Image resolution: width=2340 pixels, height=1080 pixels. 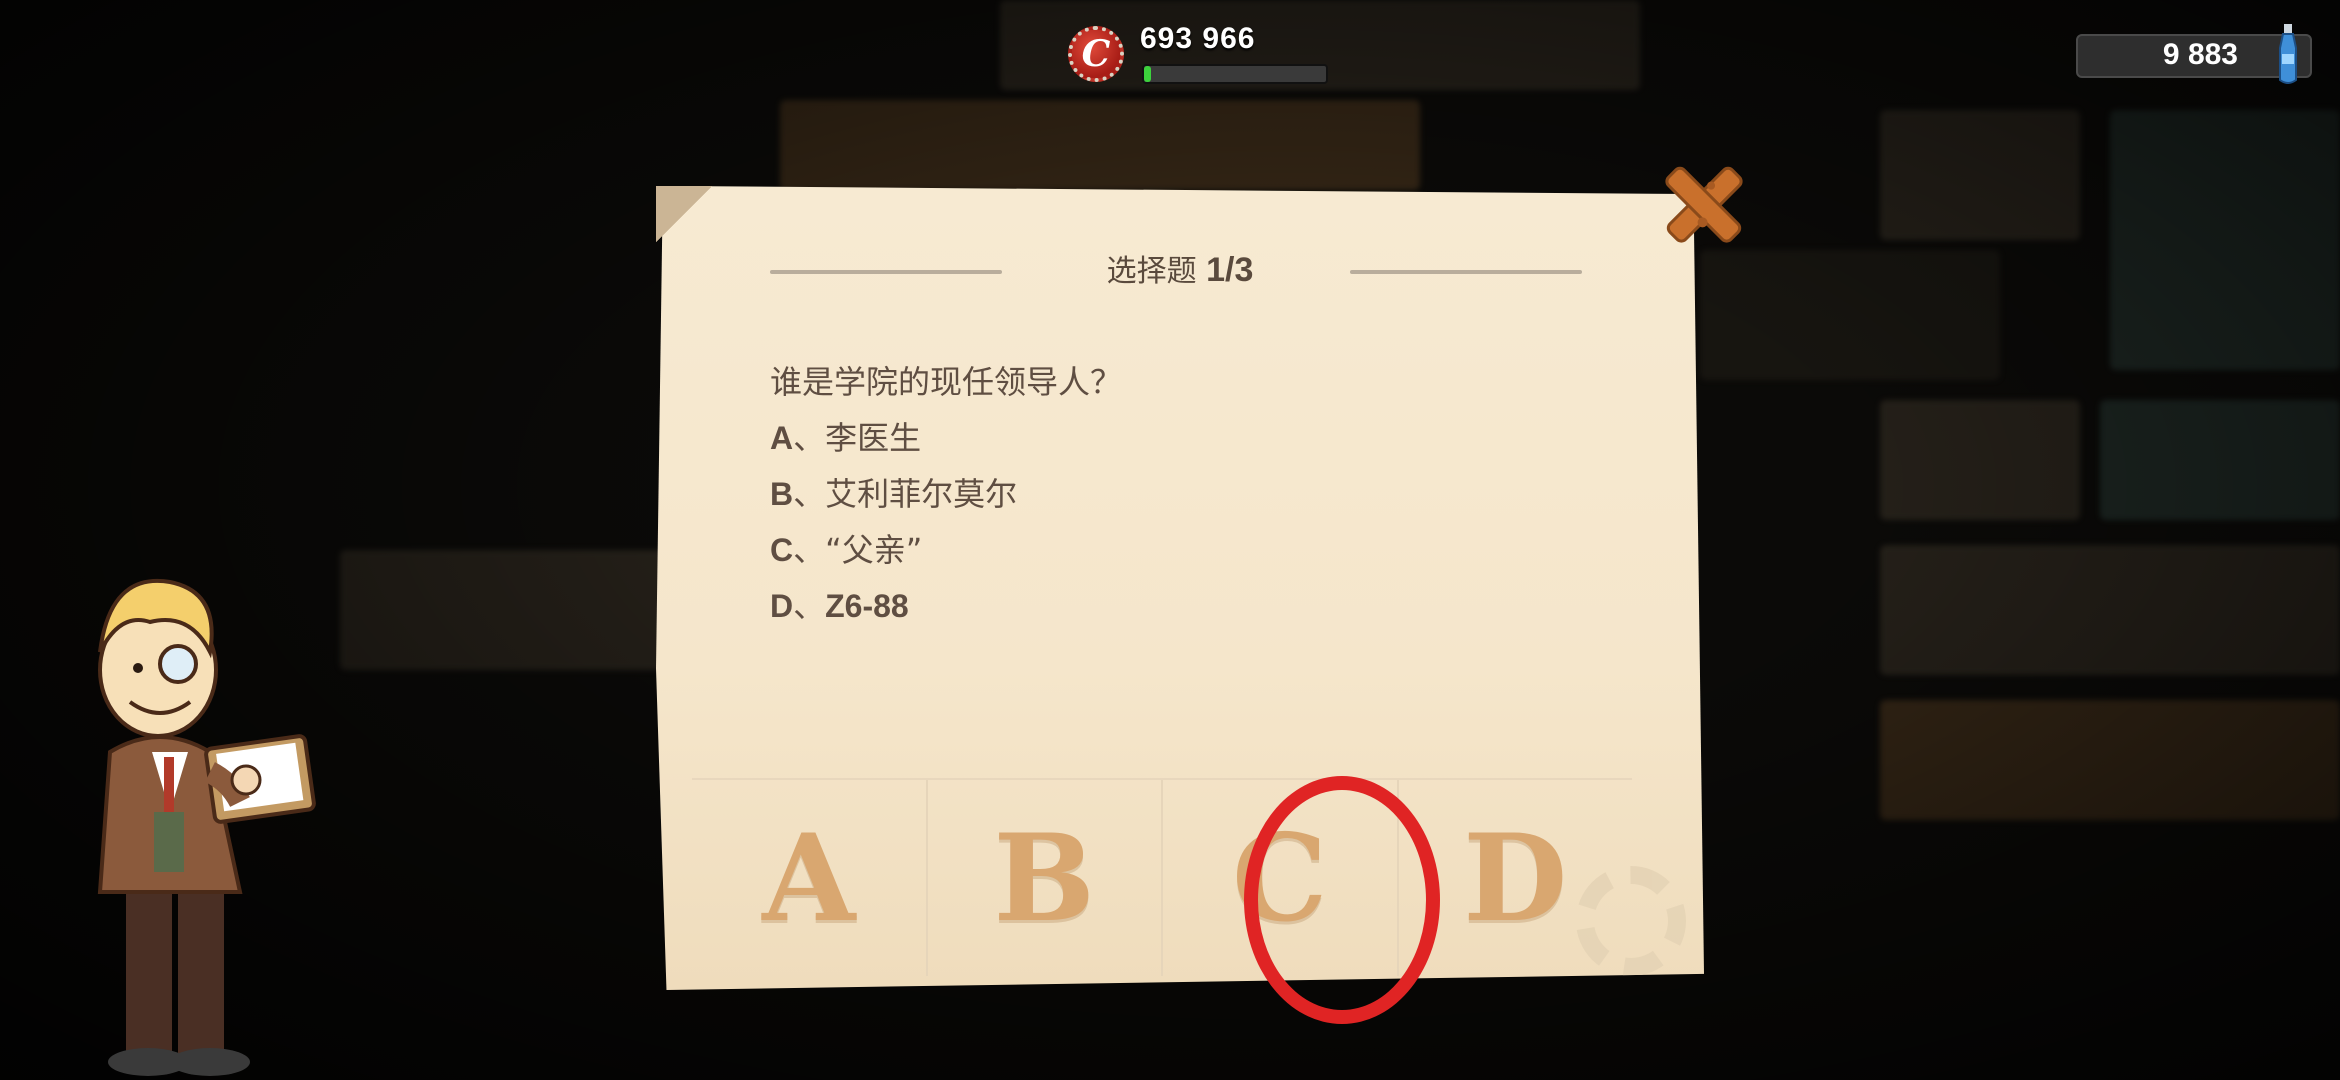 I want to click on annotation-circle, so click(x=1342, y=900).